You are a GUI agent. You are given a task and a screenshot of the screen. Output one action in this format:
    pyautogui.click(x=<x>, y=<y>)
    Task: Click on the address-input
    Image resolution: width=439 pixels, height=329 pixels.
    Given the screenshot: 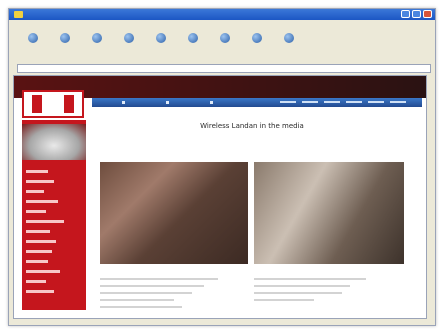 What is the action you would take?
    pyautogui.click(x=224, y=68)
    